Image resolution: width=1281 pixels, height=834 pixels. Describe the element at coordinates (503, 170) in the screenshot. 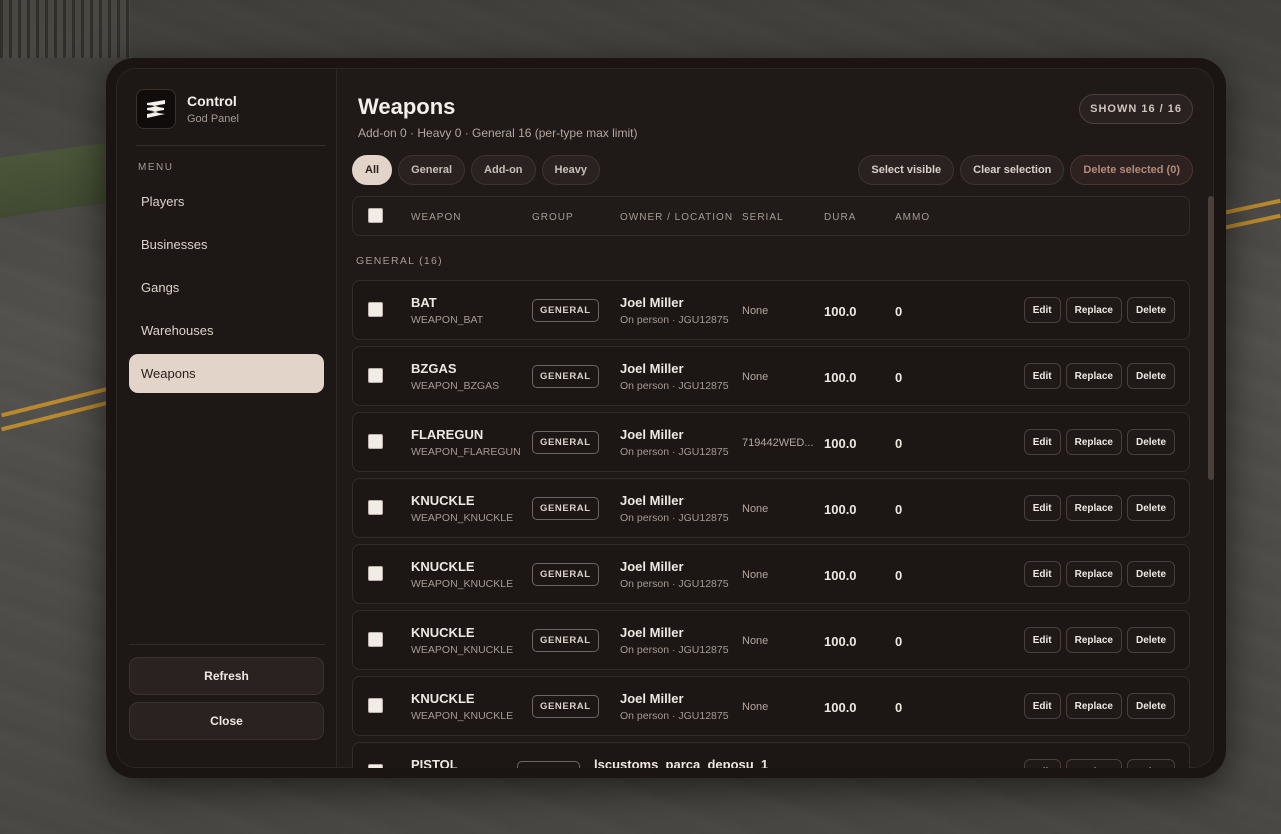

I see `filter-chip-addon: Add-on` at that location.